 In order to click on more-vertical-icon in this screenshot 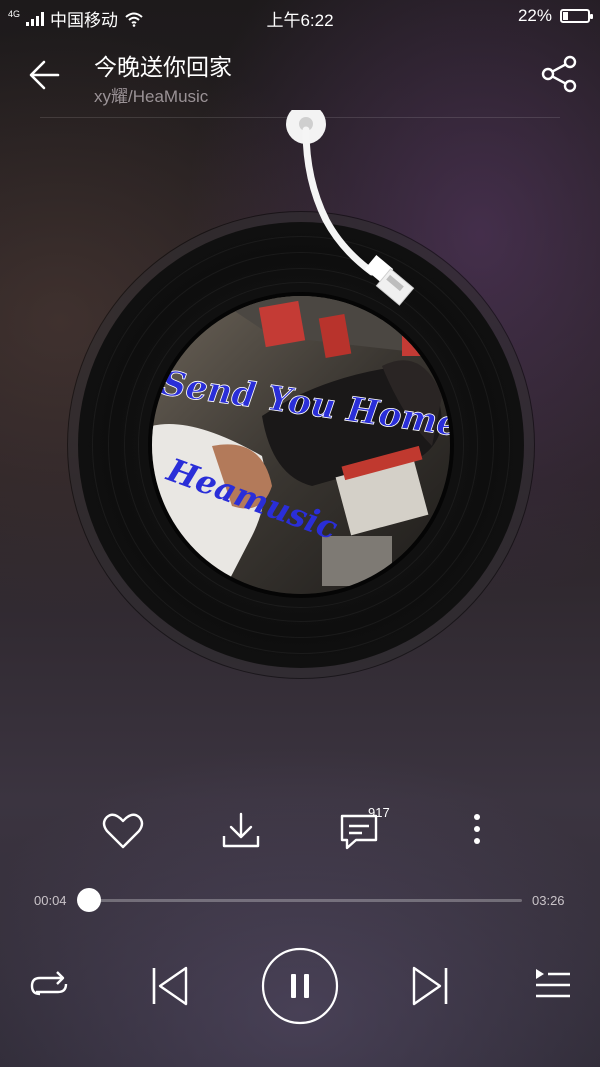, I will do `click(477, 831)`.